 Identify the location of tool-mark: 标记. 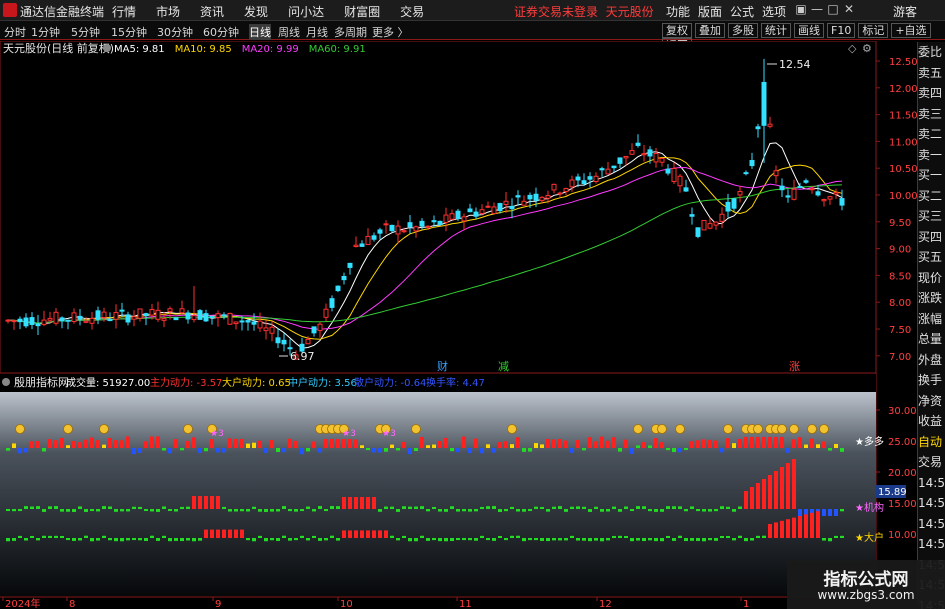
(873, 30).